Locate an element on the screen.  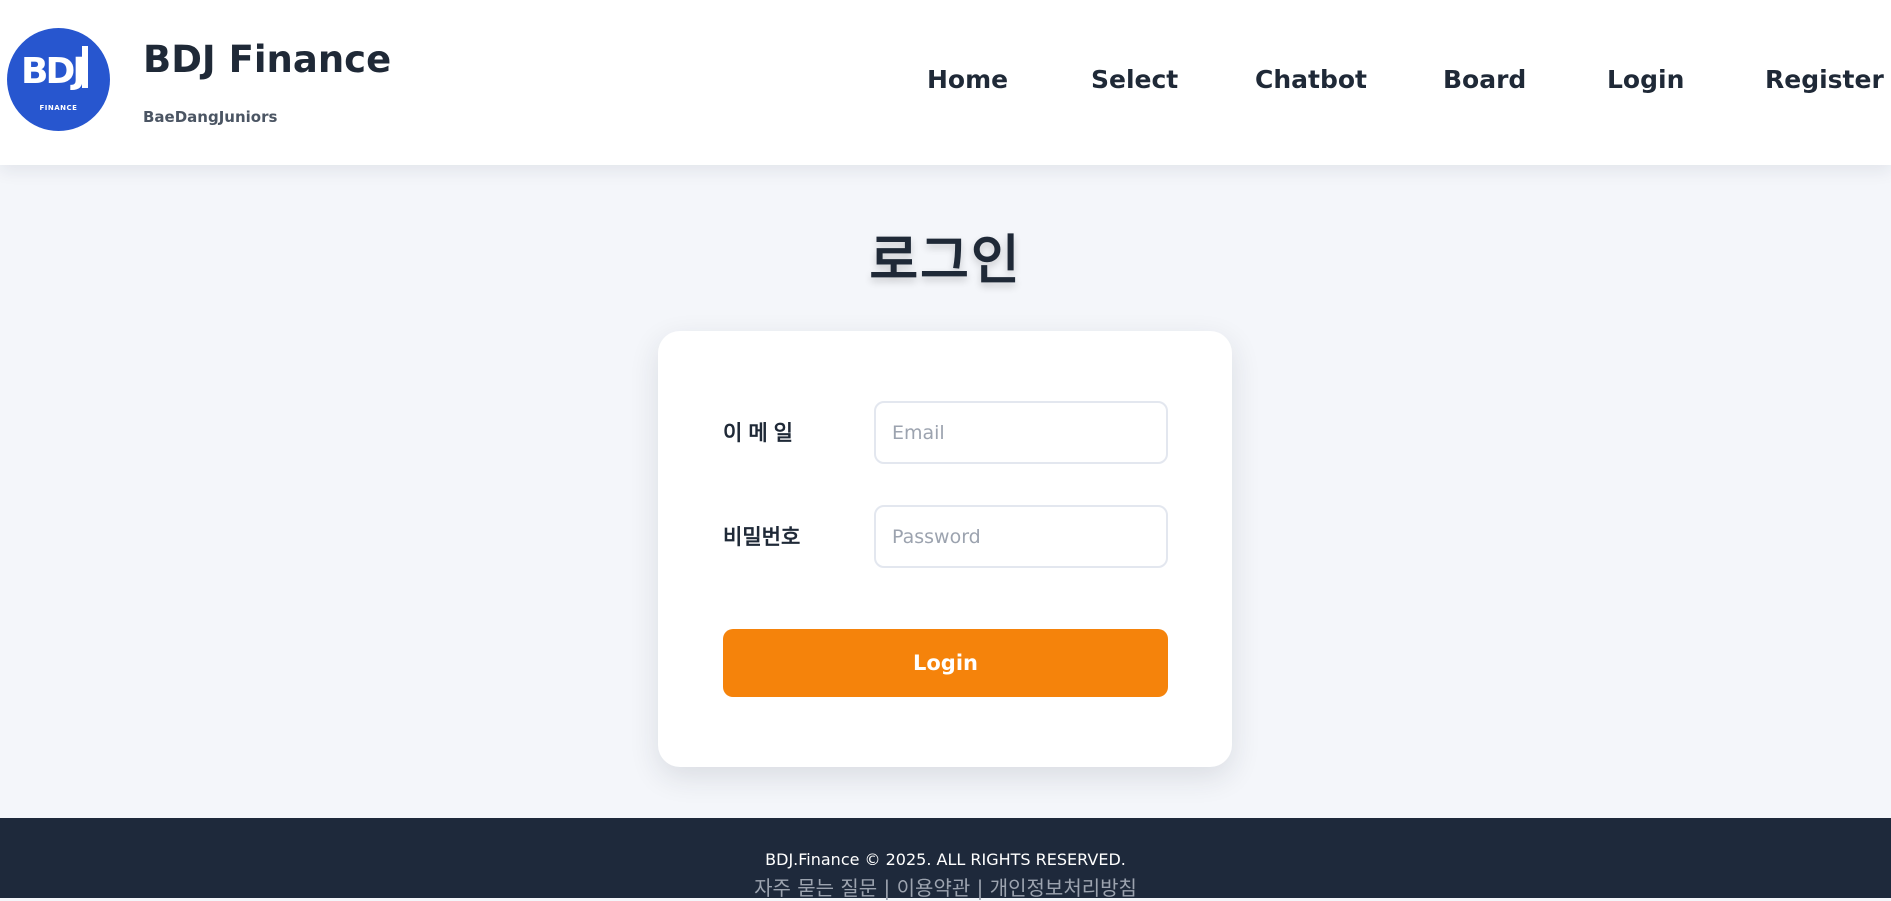
email-label: 이메일 is located at coordinates (761, 433).